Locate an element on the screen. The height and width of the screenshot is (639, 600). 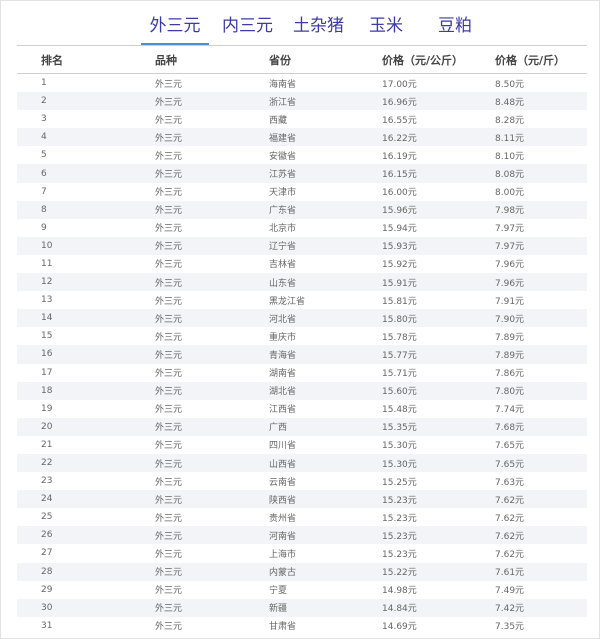
cell-province: 贵州省 is located at coordinates (283, 518).